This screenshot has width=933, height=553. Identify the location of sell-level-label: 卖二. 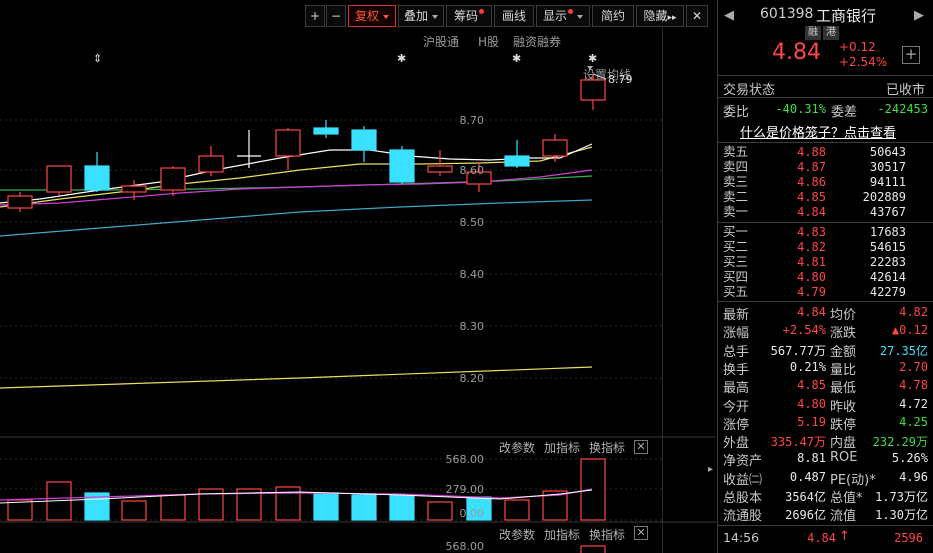
(736, 196).